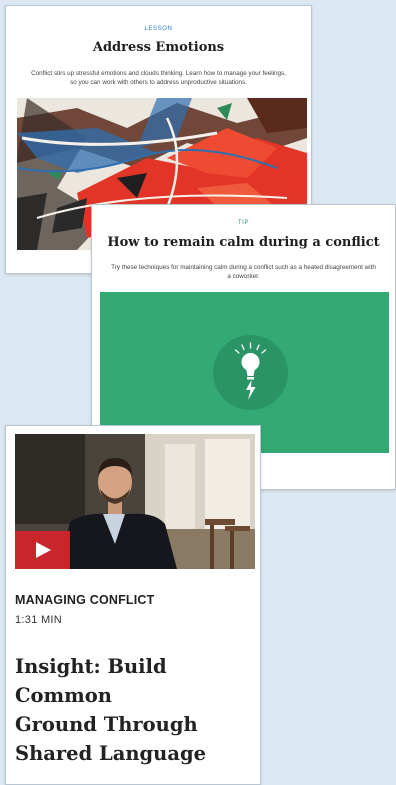 This screenshot has width=396, height=785. I want to click on tip-tag: TIP, so click(243, 223).